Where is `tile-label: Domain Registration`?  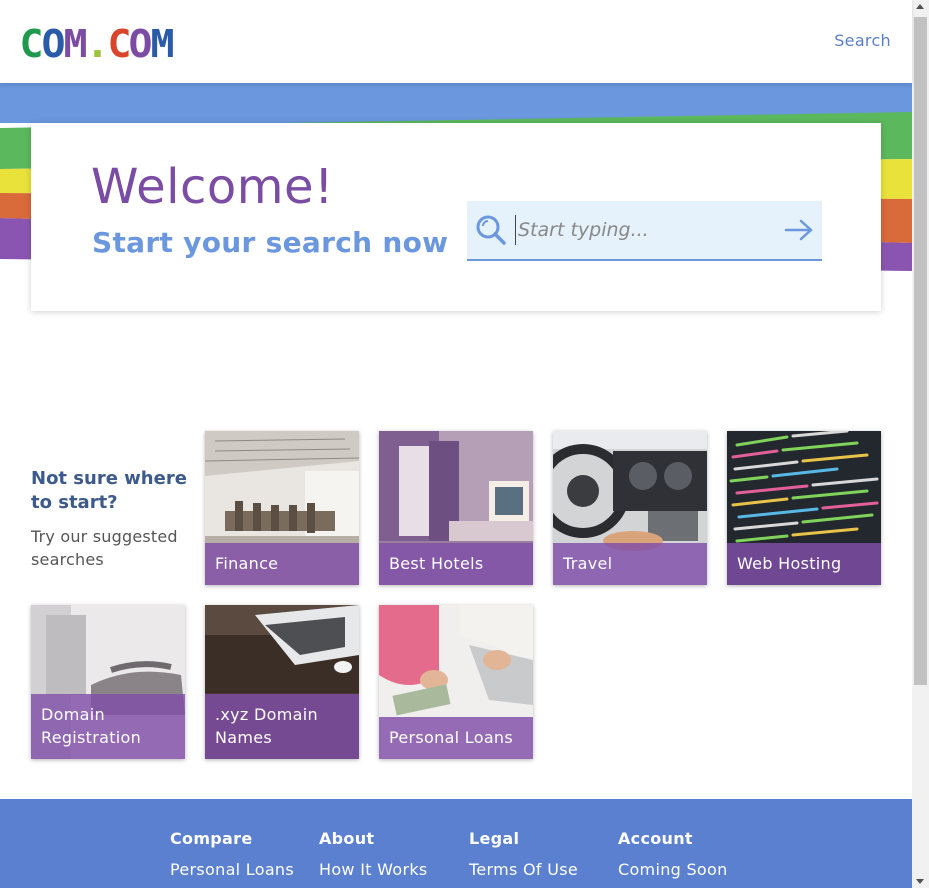
tile-label: Domain Registration is located at coordinates (108, 726).